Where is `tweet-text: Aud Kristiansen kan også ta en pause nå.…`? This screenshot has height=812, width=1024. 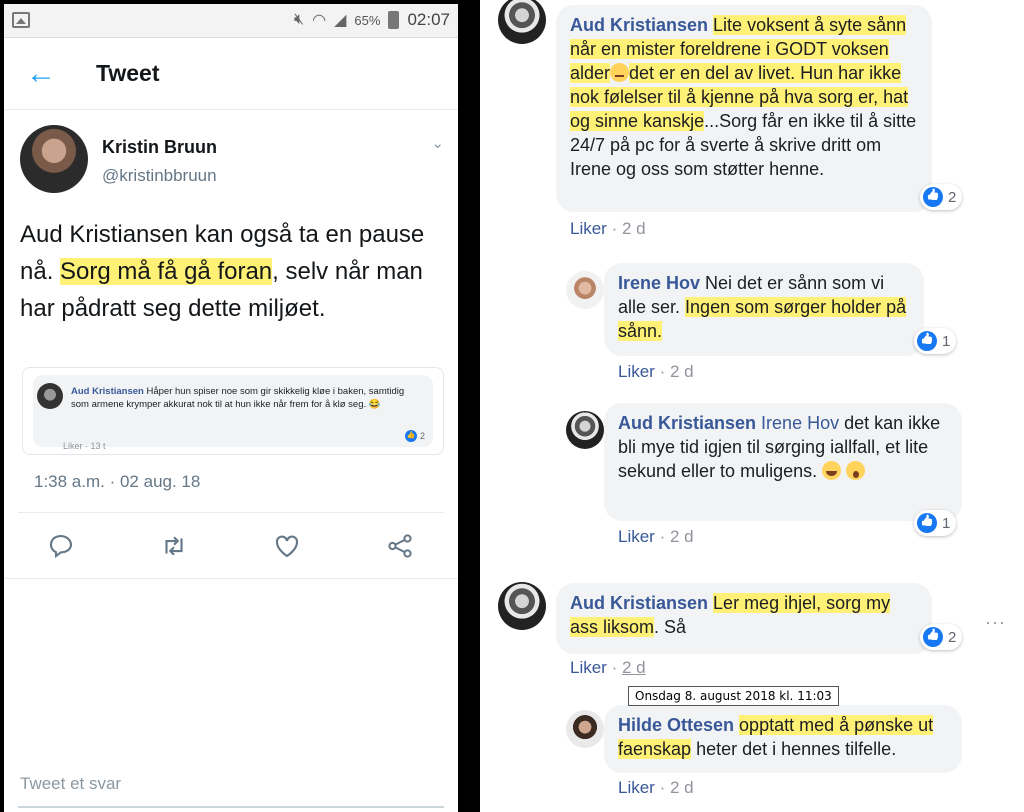
tweet-text: Aud Kristiansen kan også ta en pause nå.… is located at coordinates (231, 284).